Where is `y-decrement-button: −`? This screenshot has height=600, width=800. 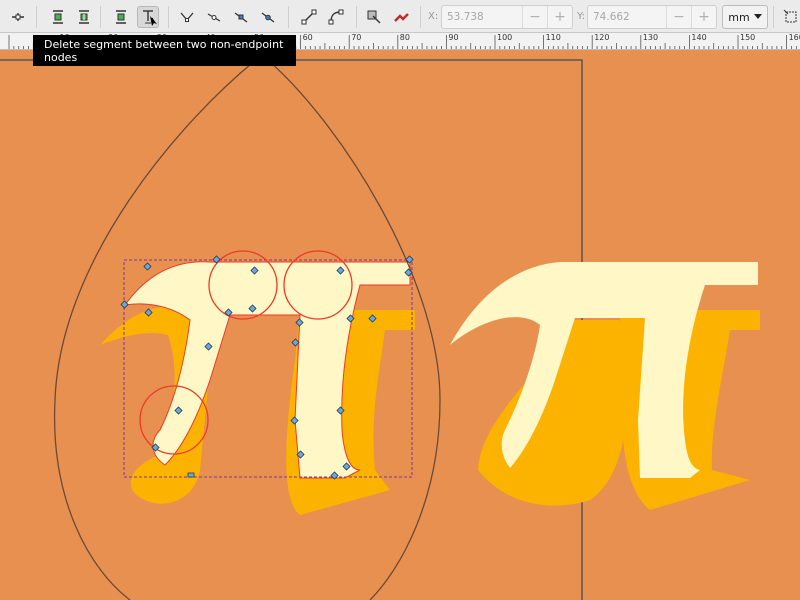 y-decrement-button: − is located at coordinates (678, 17).